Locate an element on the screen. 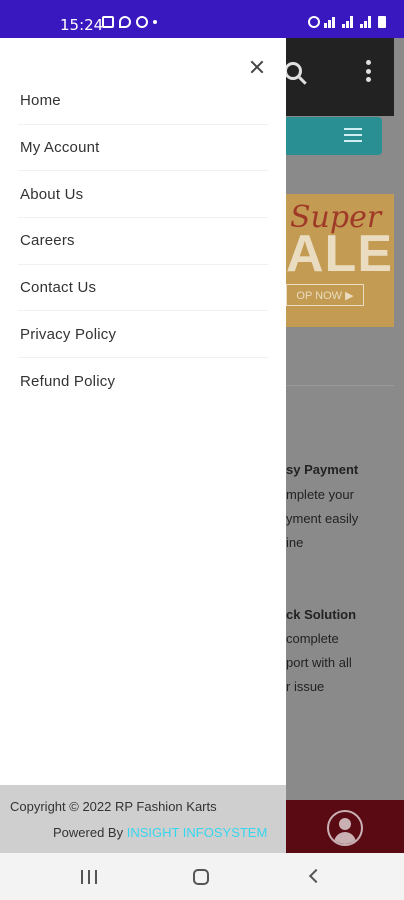 The image size is (404, 900). close-icon is located at coordinates (257, 67).